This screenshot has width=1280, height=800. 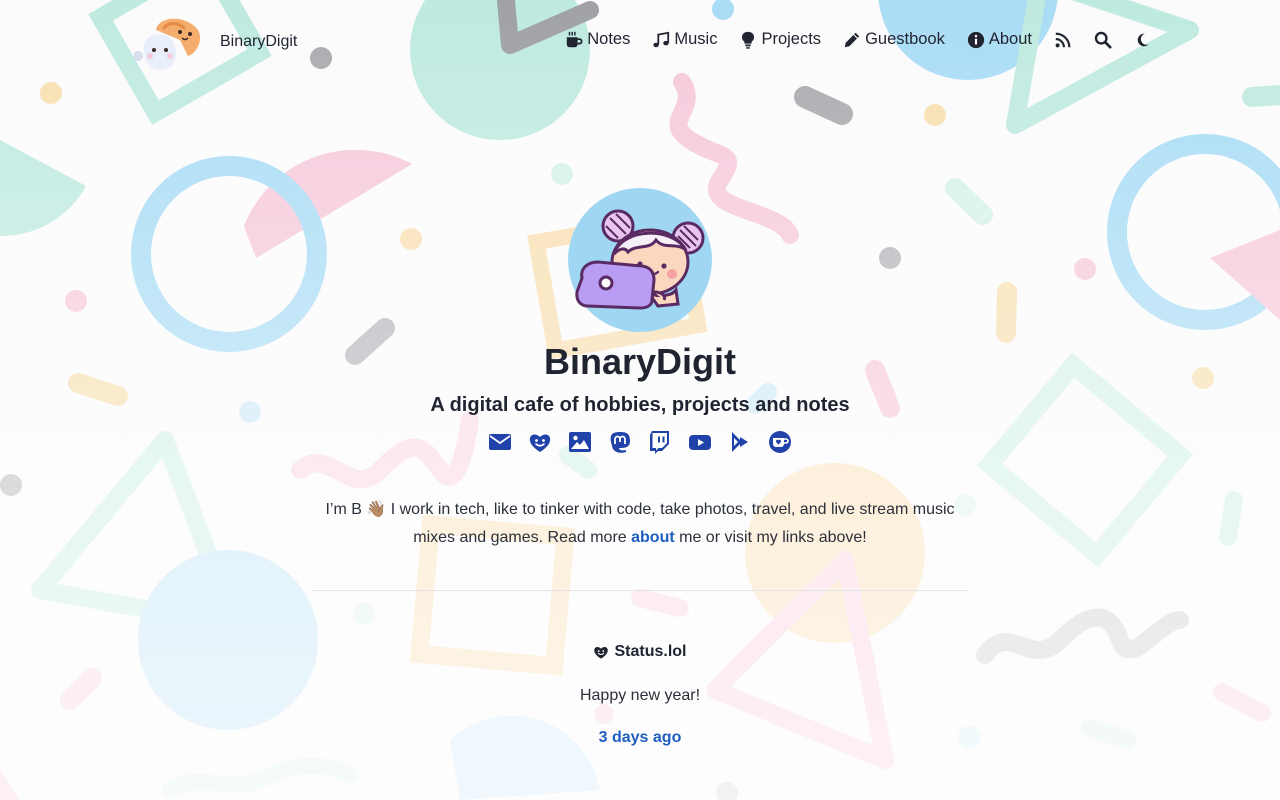 I want to click on search-icon, so click(x=1103, y=40).